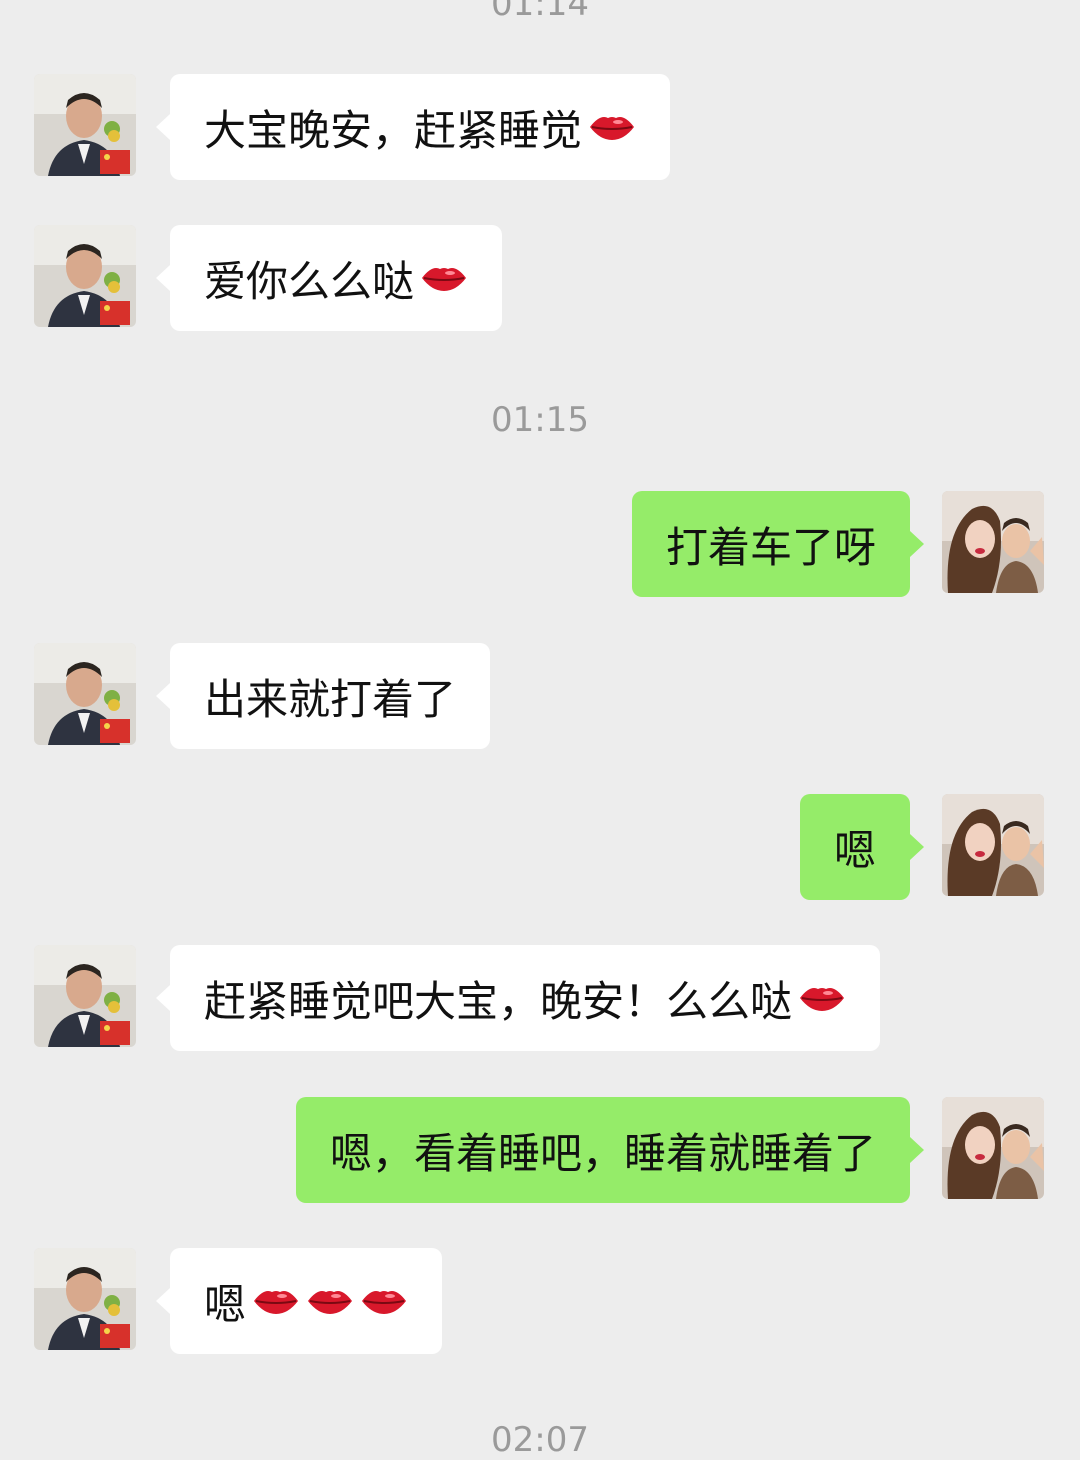 This screenshot has height=1460, width=1080. Describe the element at coordinates (602, 1153) in the screenshot. I see `message-text: 嗯，看着睡吧，睡着就睡着了` at that location.